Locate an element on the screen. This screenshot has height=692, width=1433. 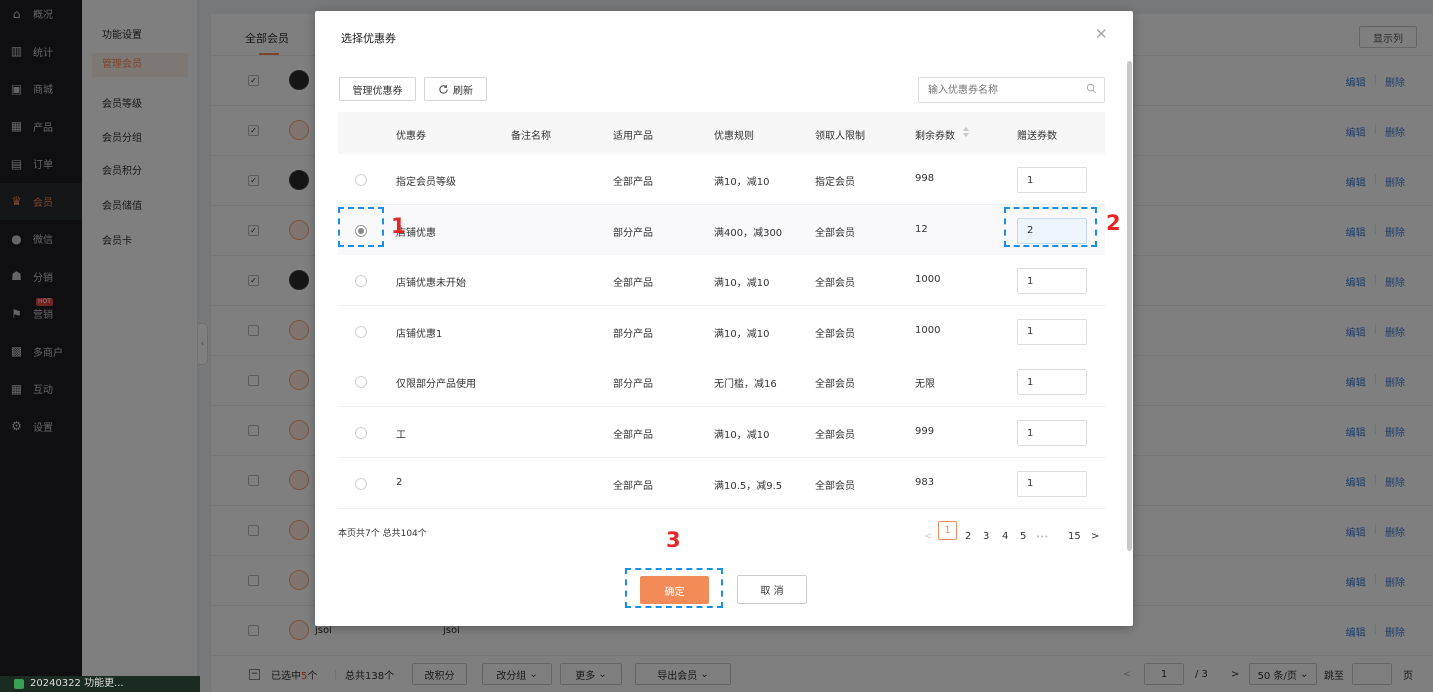
coupon-name: 指定会员等级 is located at coordinates (426, 182).